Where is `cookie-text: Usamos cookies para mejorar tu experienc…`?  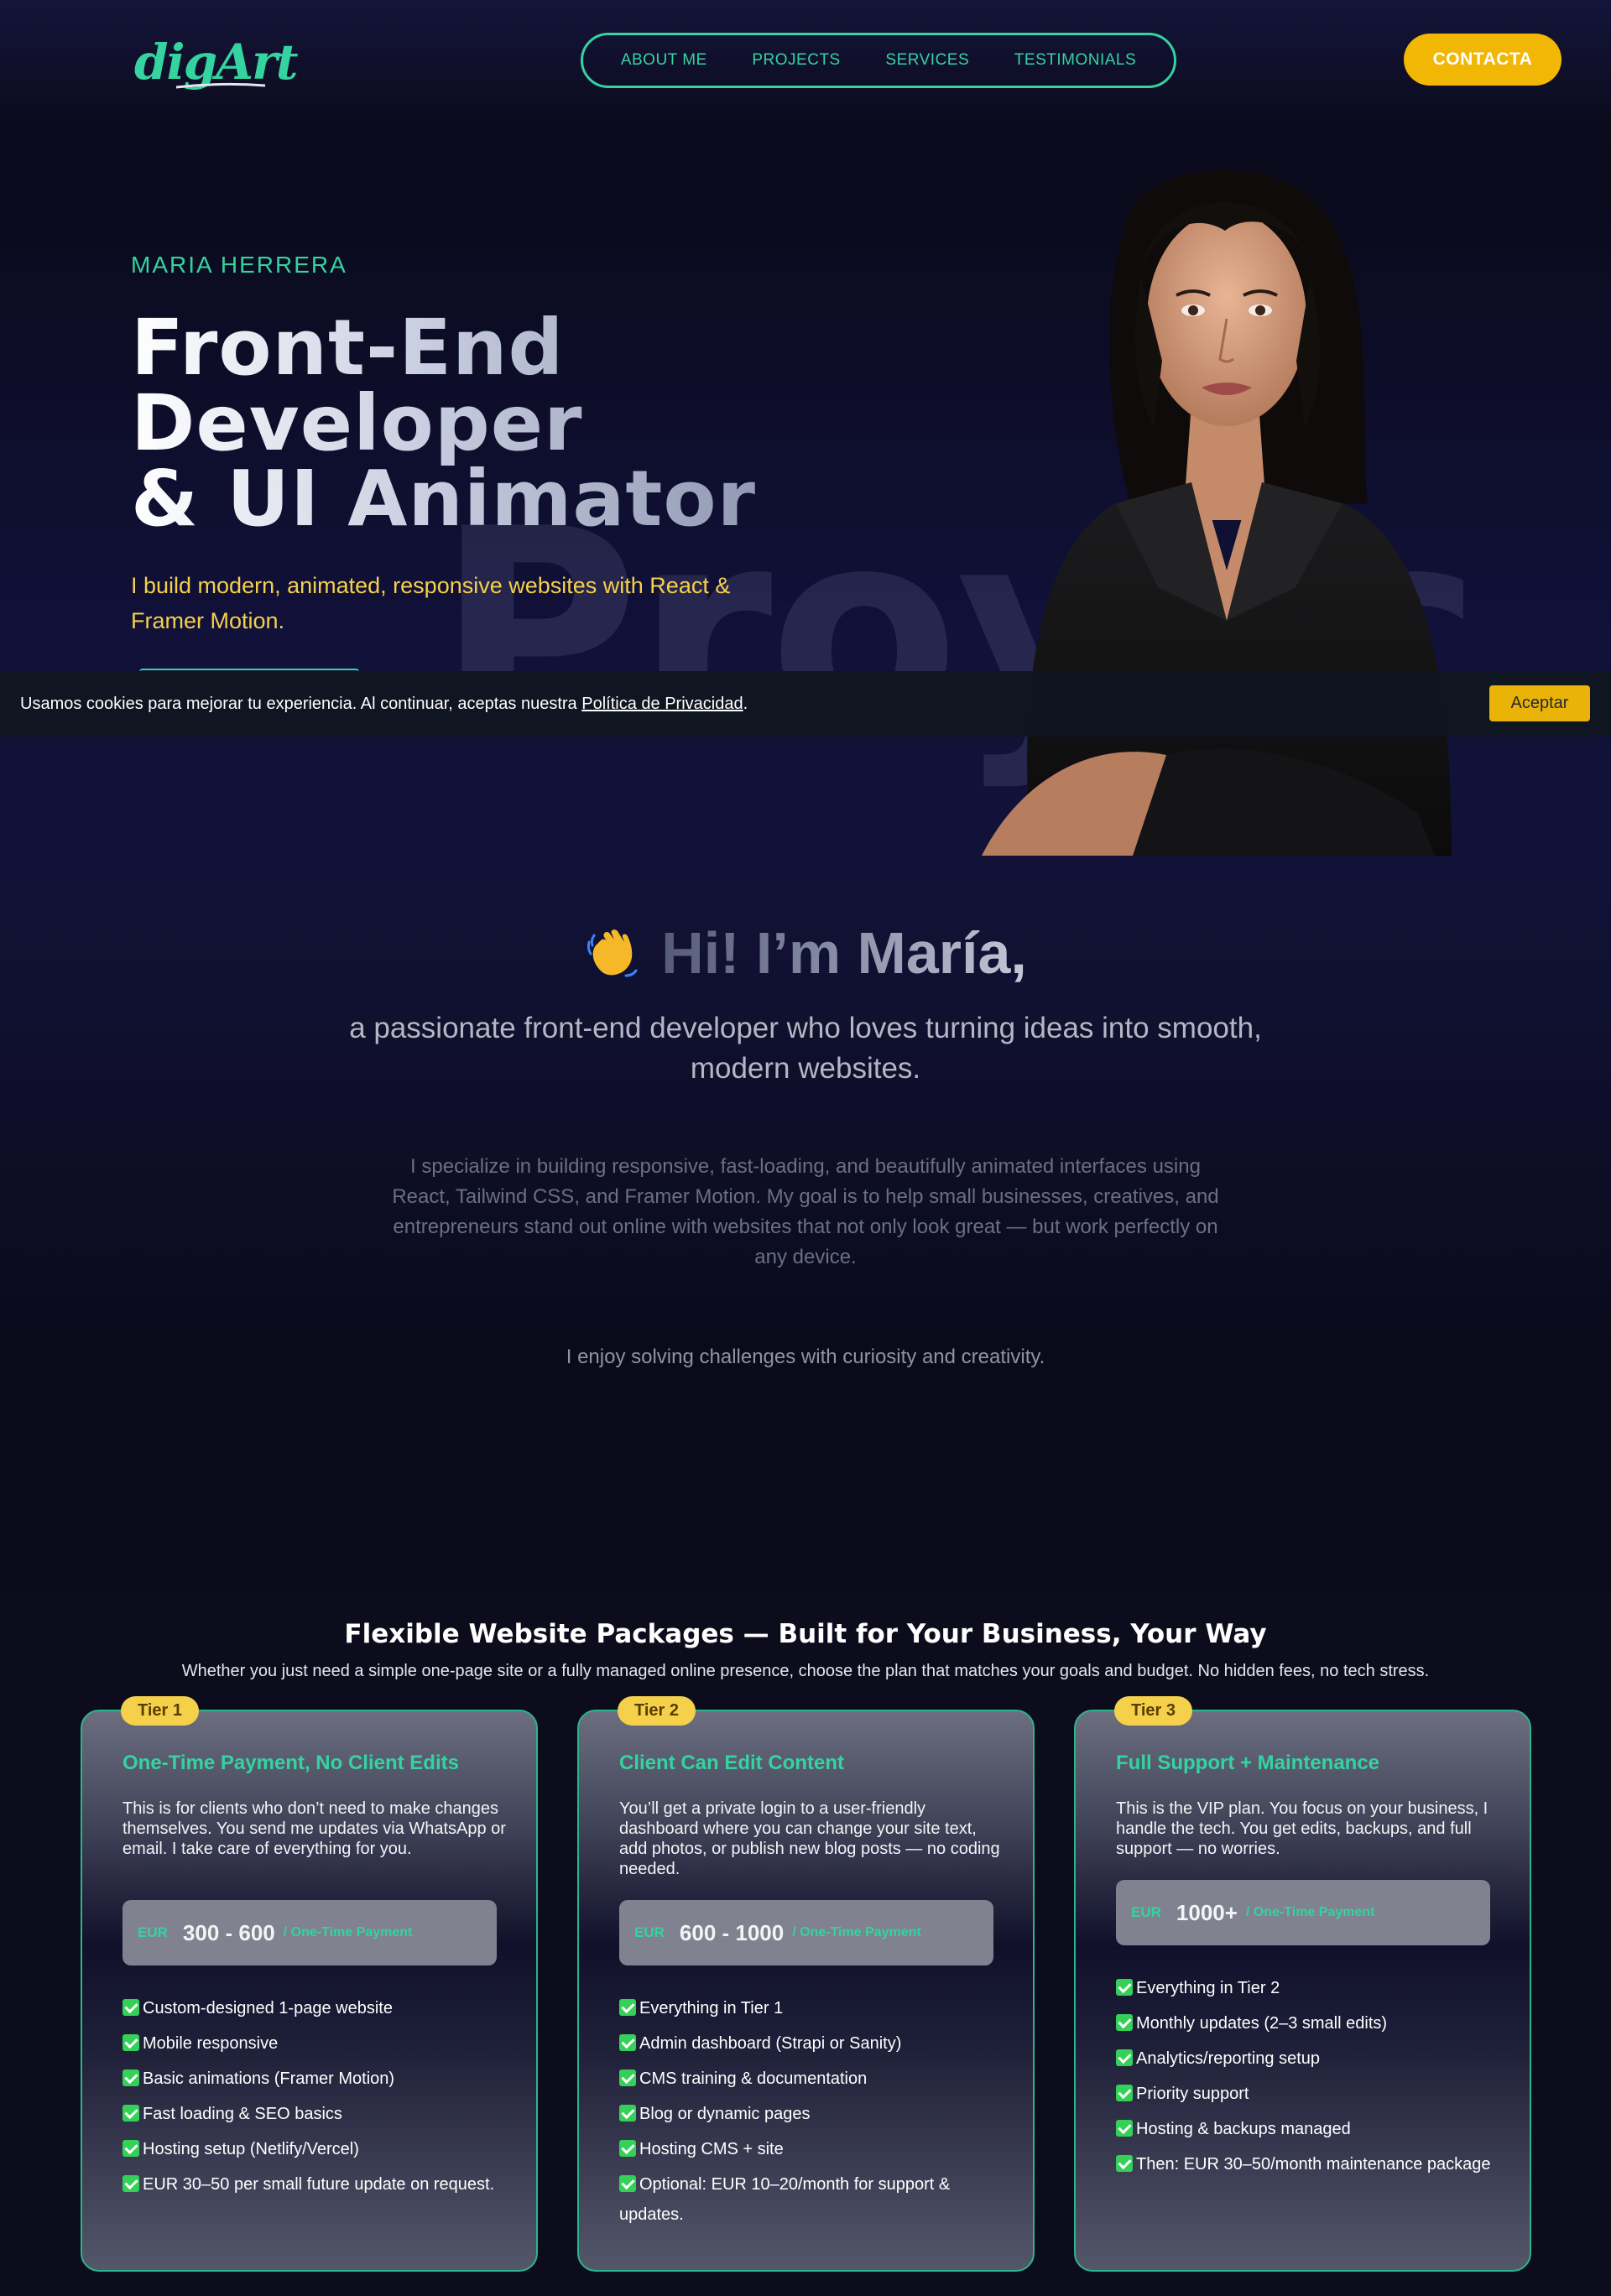 cookie-text: Usamos cookies para mejorar tu experienc… is located at coordinates (384, 704).